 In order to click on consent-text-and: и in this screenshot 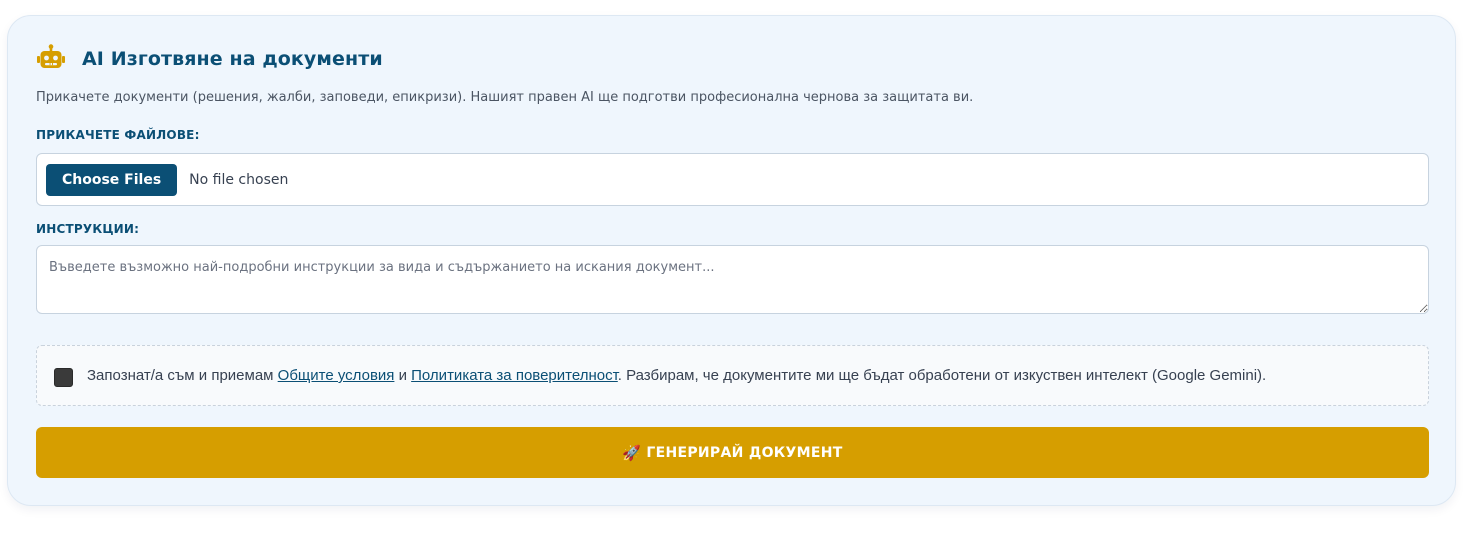, I will do `click(403, 375)`.